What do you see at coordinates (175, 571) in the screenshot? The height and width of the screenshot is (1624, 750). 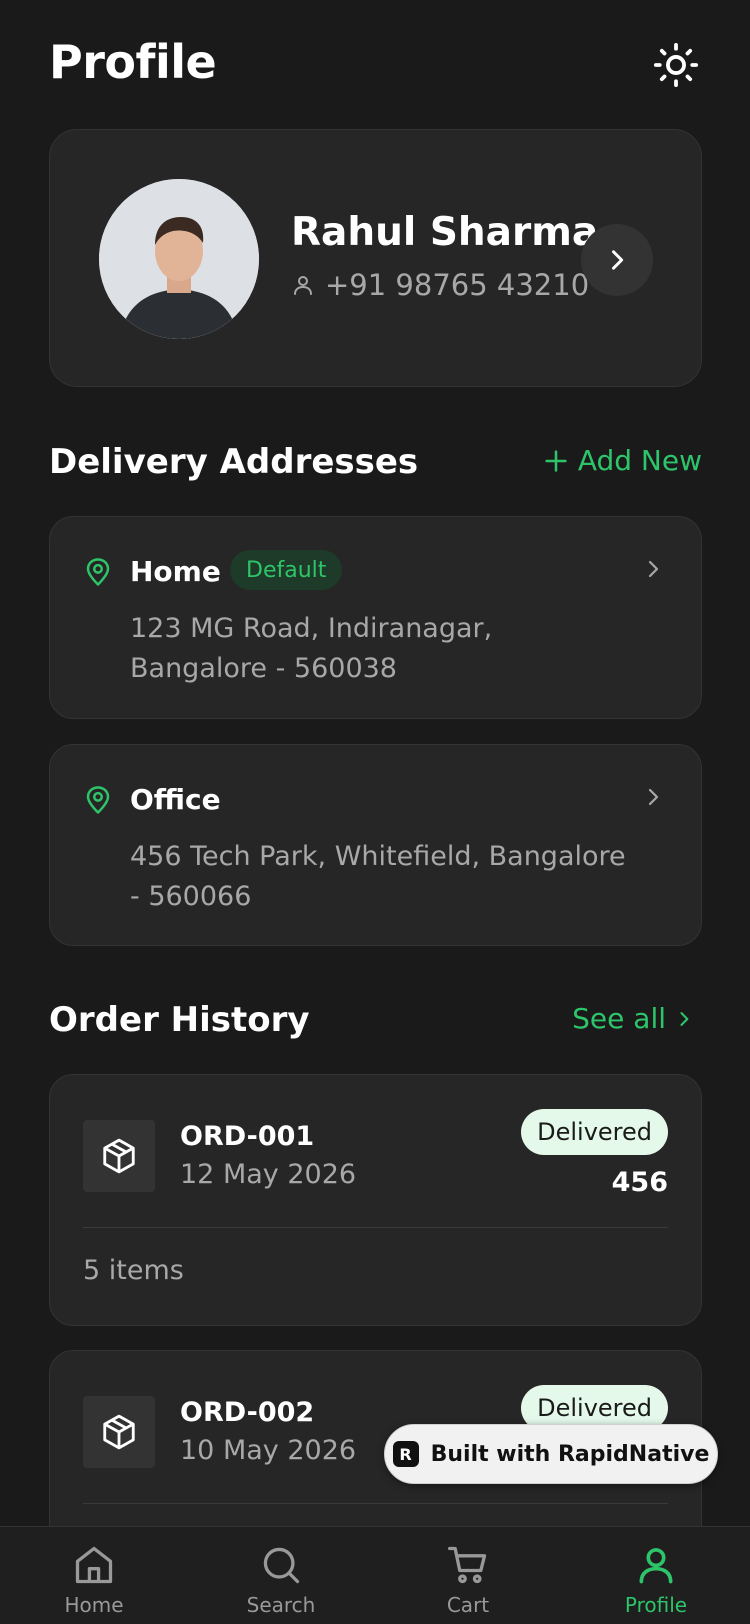 I see `address-label: Home` at bounding box center [175, 571].